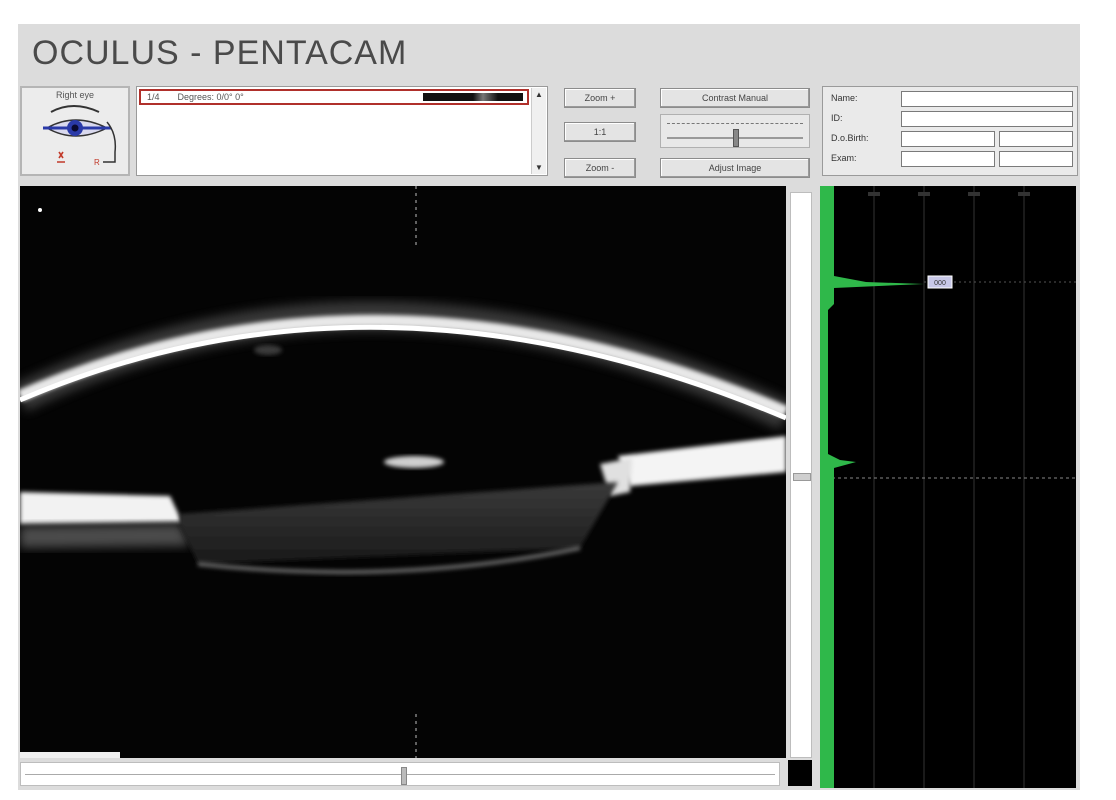 The height and width of the screenshot is (800, 1116). I want to click on scan-list-scrollbar: ▲ ▼, so click(538, 131).